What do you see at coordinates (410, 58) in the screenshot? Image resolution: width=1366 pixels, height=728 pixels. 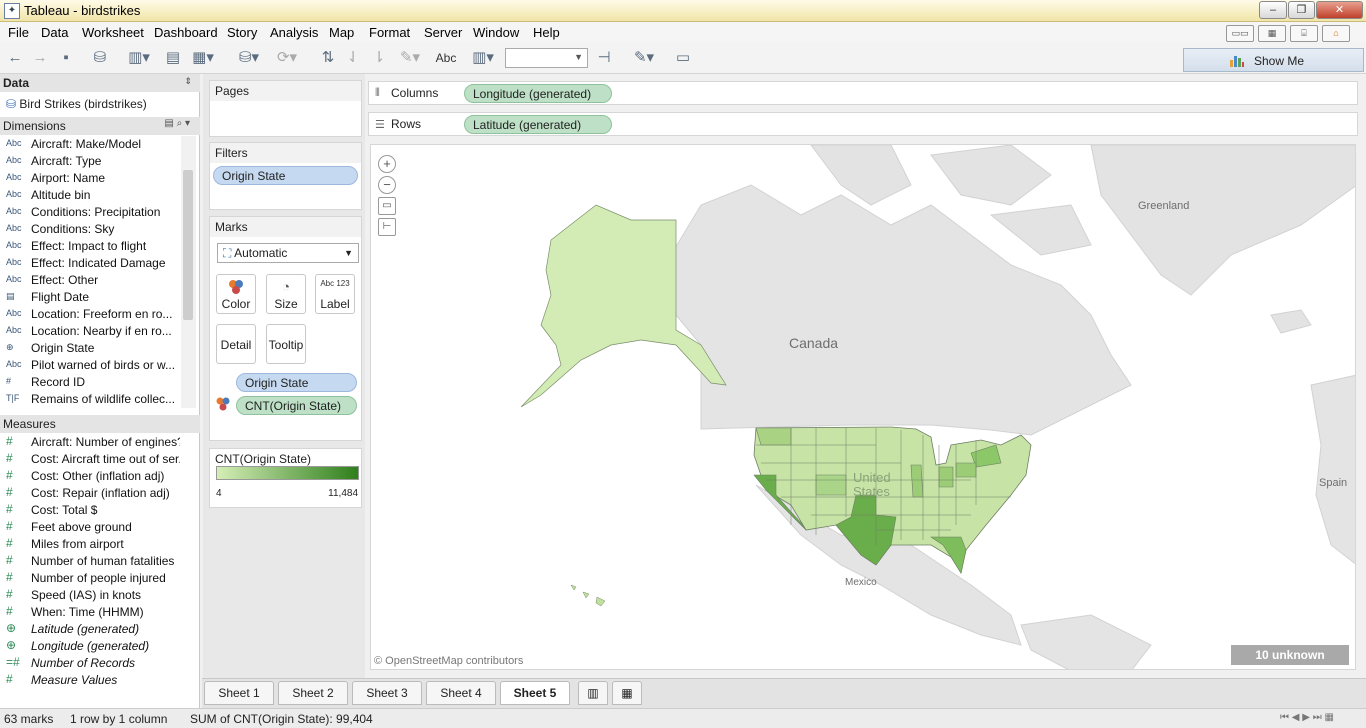 I see `highlight-icon: ✎▾` at bounding box center [410, 58].